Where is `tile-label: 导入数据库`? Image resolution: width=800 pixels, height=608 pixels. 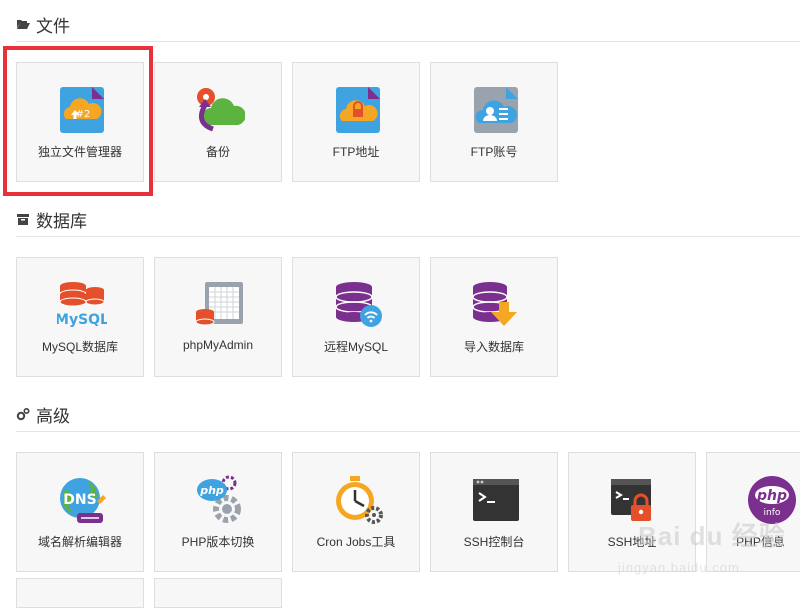
tile-label: 导入数据库 is located at coordinates (493, 347).